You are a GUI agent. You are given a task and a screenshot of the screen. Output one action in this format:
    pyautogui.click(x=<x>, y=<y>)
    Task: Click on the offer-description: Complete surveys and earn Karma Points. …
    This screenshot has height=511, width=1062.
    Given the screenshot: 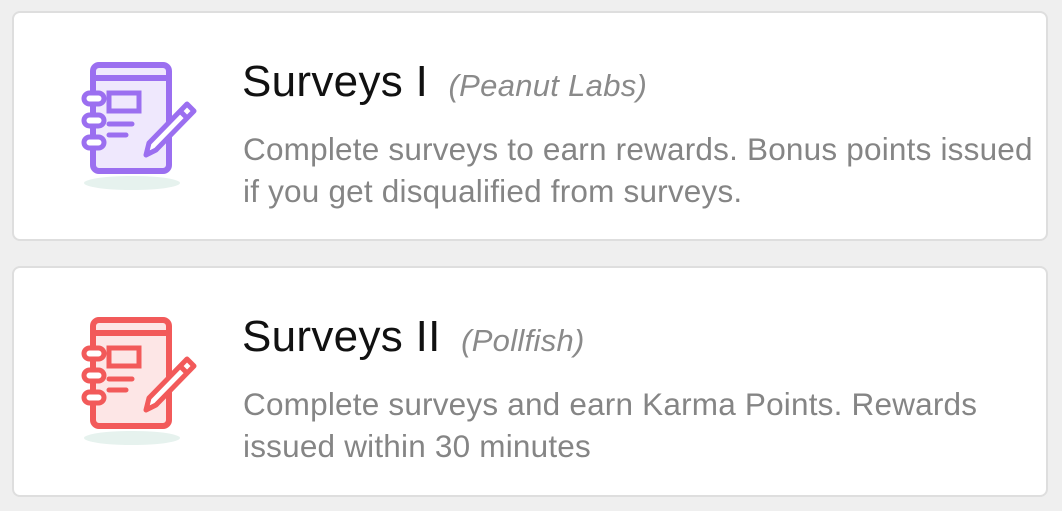 What is the action you would take?
    pyautogui.click(x=610, y=425)
    